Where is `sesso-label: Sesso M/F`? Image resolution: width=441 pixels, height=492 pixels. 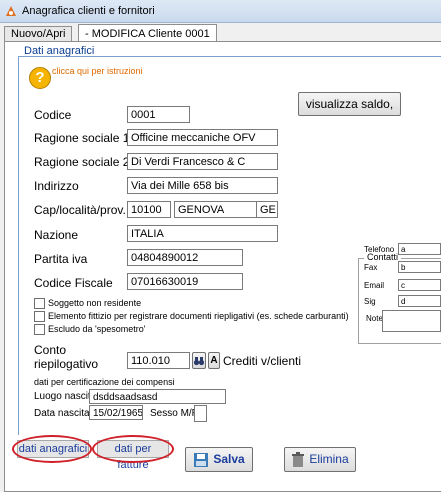
sesso-label: Sesso M/F is located at coordinates (174, 413).